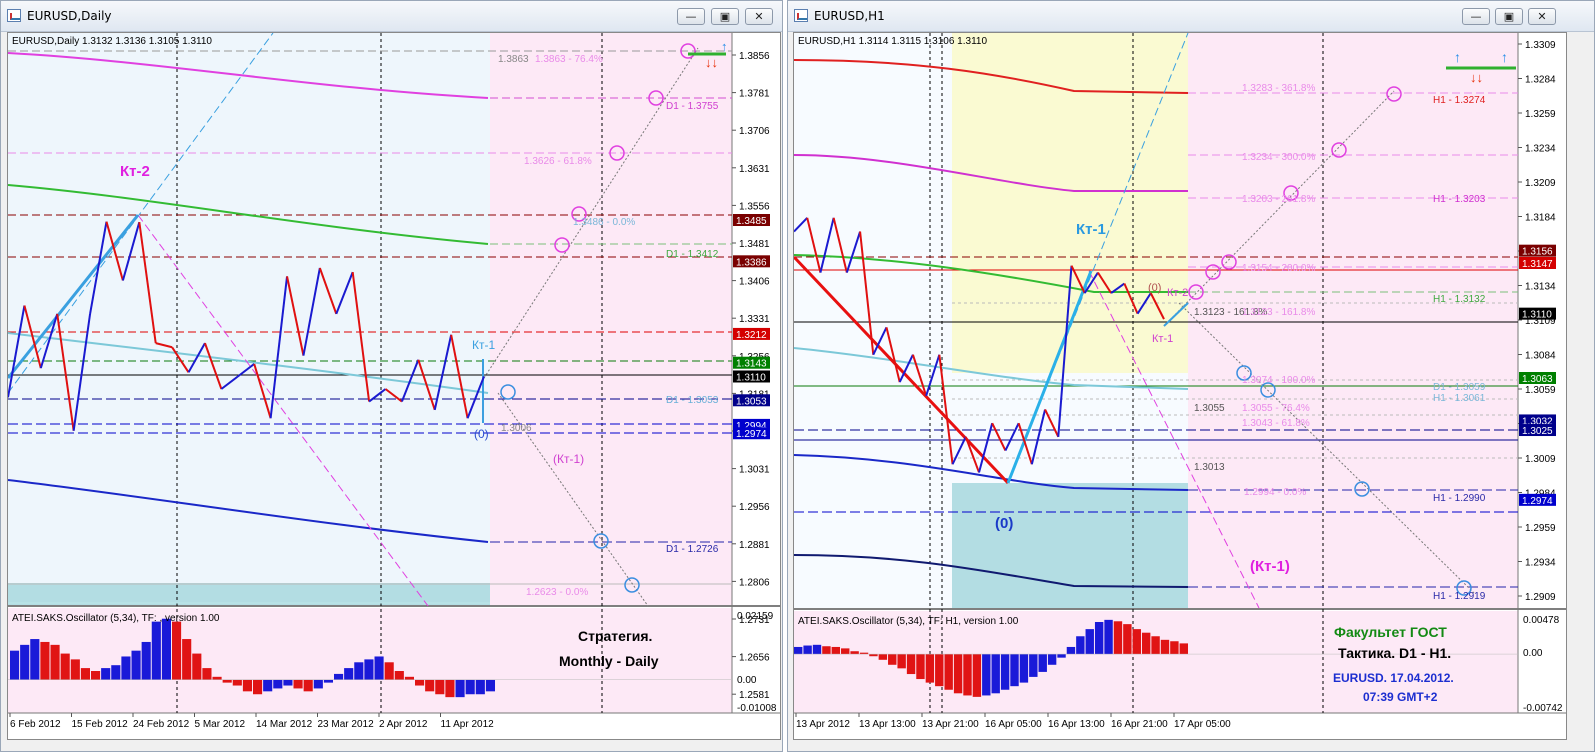 Image resolution: width=1595 pixels, height=752 pixels. I want to click on price-tag-label: 1.3386, so click(751, 262).